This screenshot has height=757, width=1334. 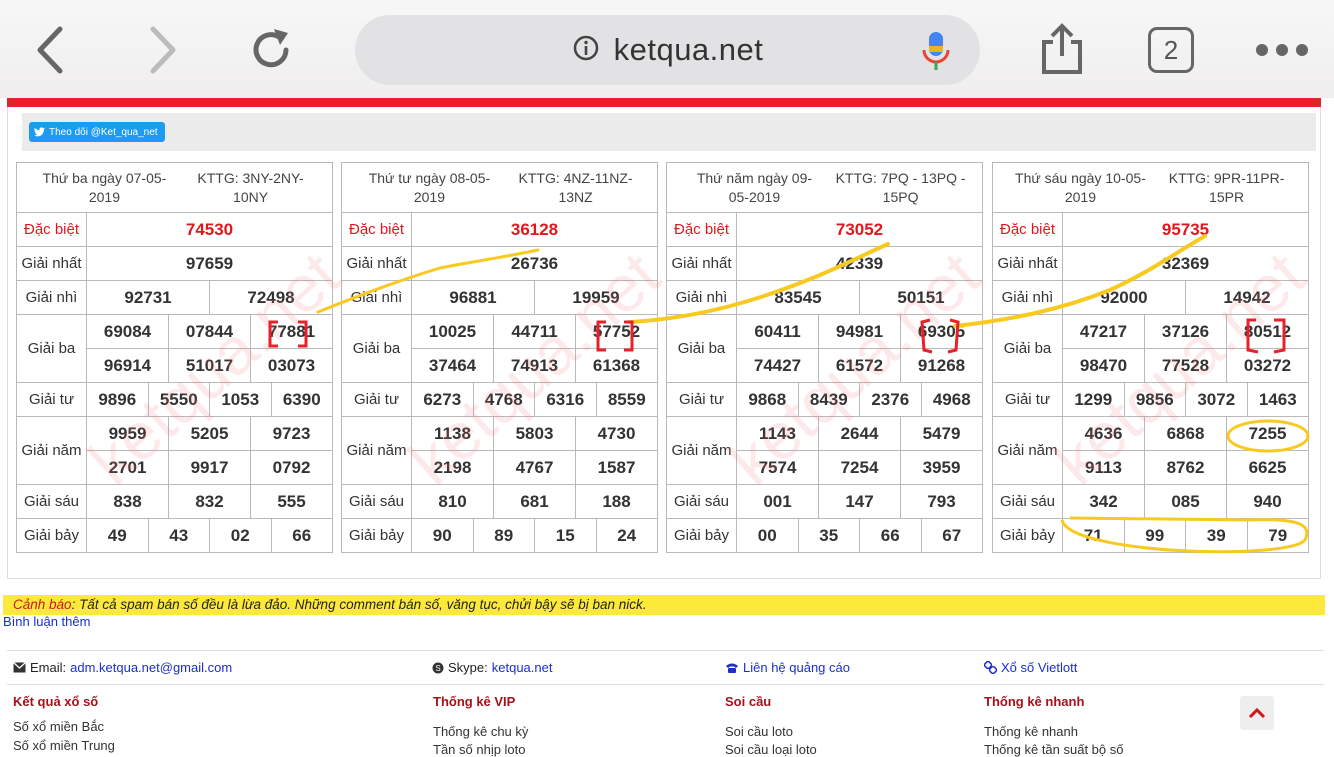 I want to click on back-to-top-button, so click(x=1257, y=713).